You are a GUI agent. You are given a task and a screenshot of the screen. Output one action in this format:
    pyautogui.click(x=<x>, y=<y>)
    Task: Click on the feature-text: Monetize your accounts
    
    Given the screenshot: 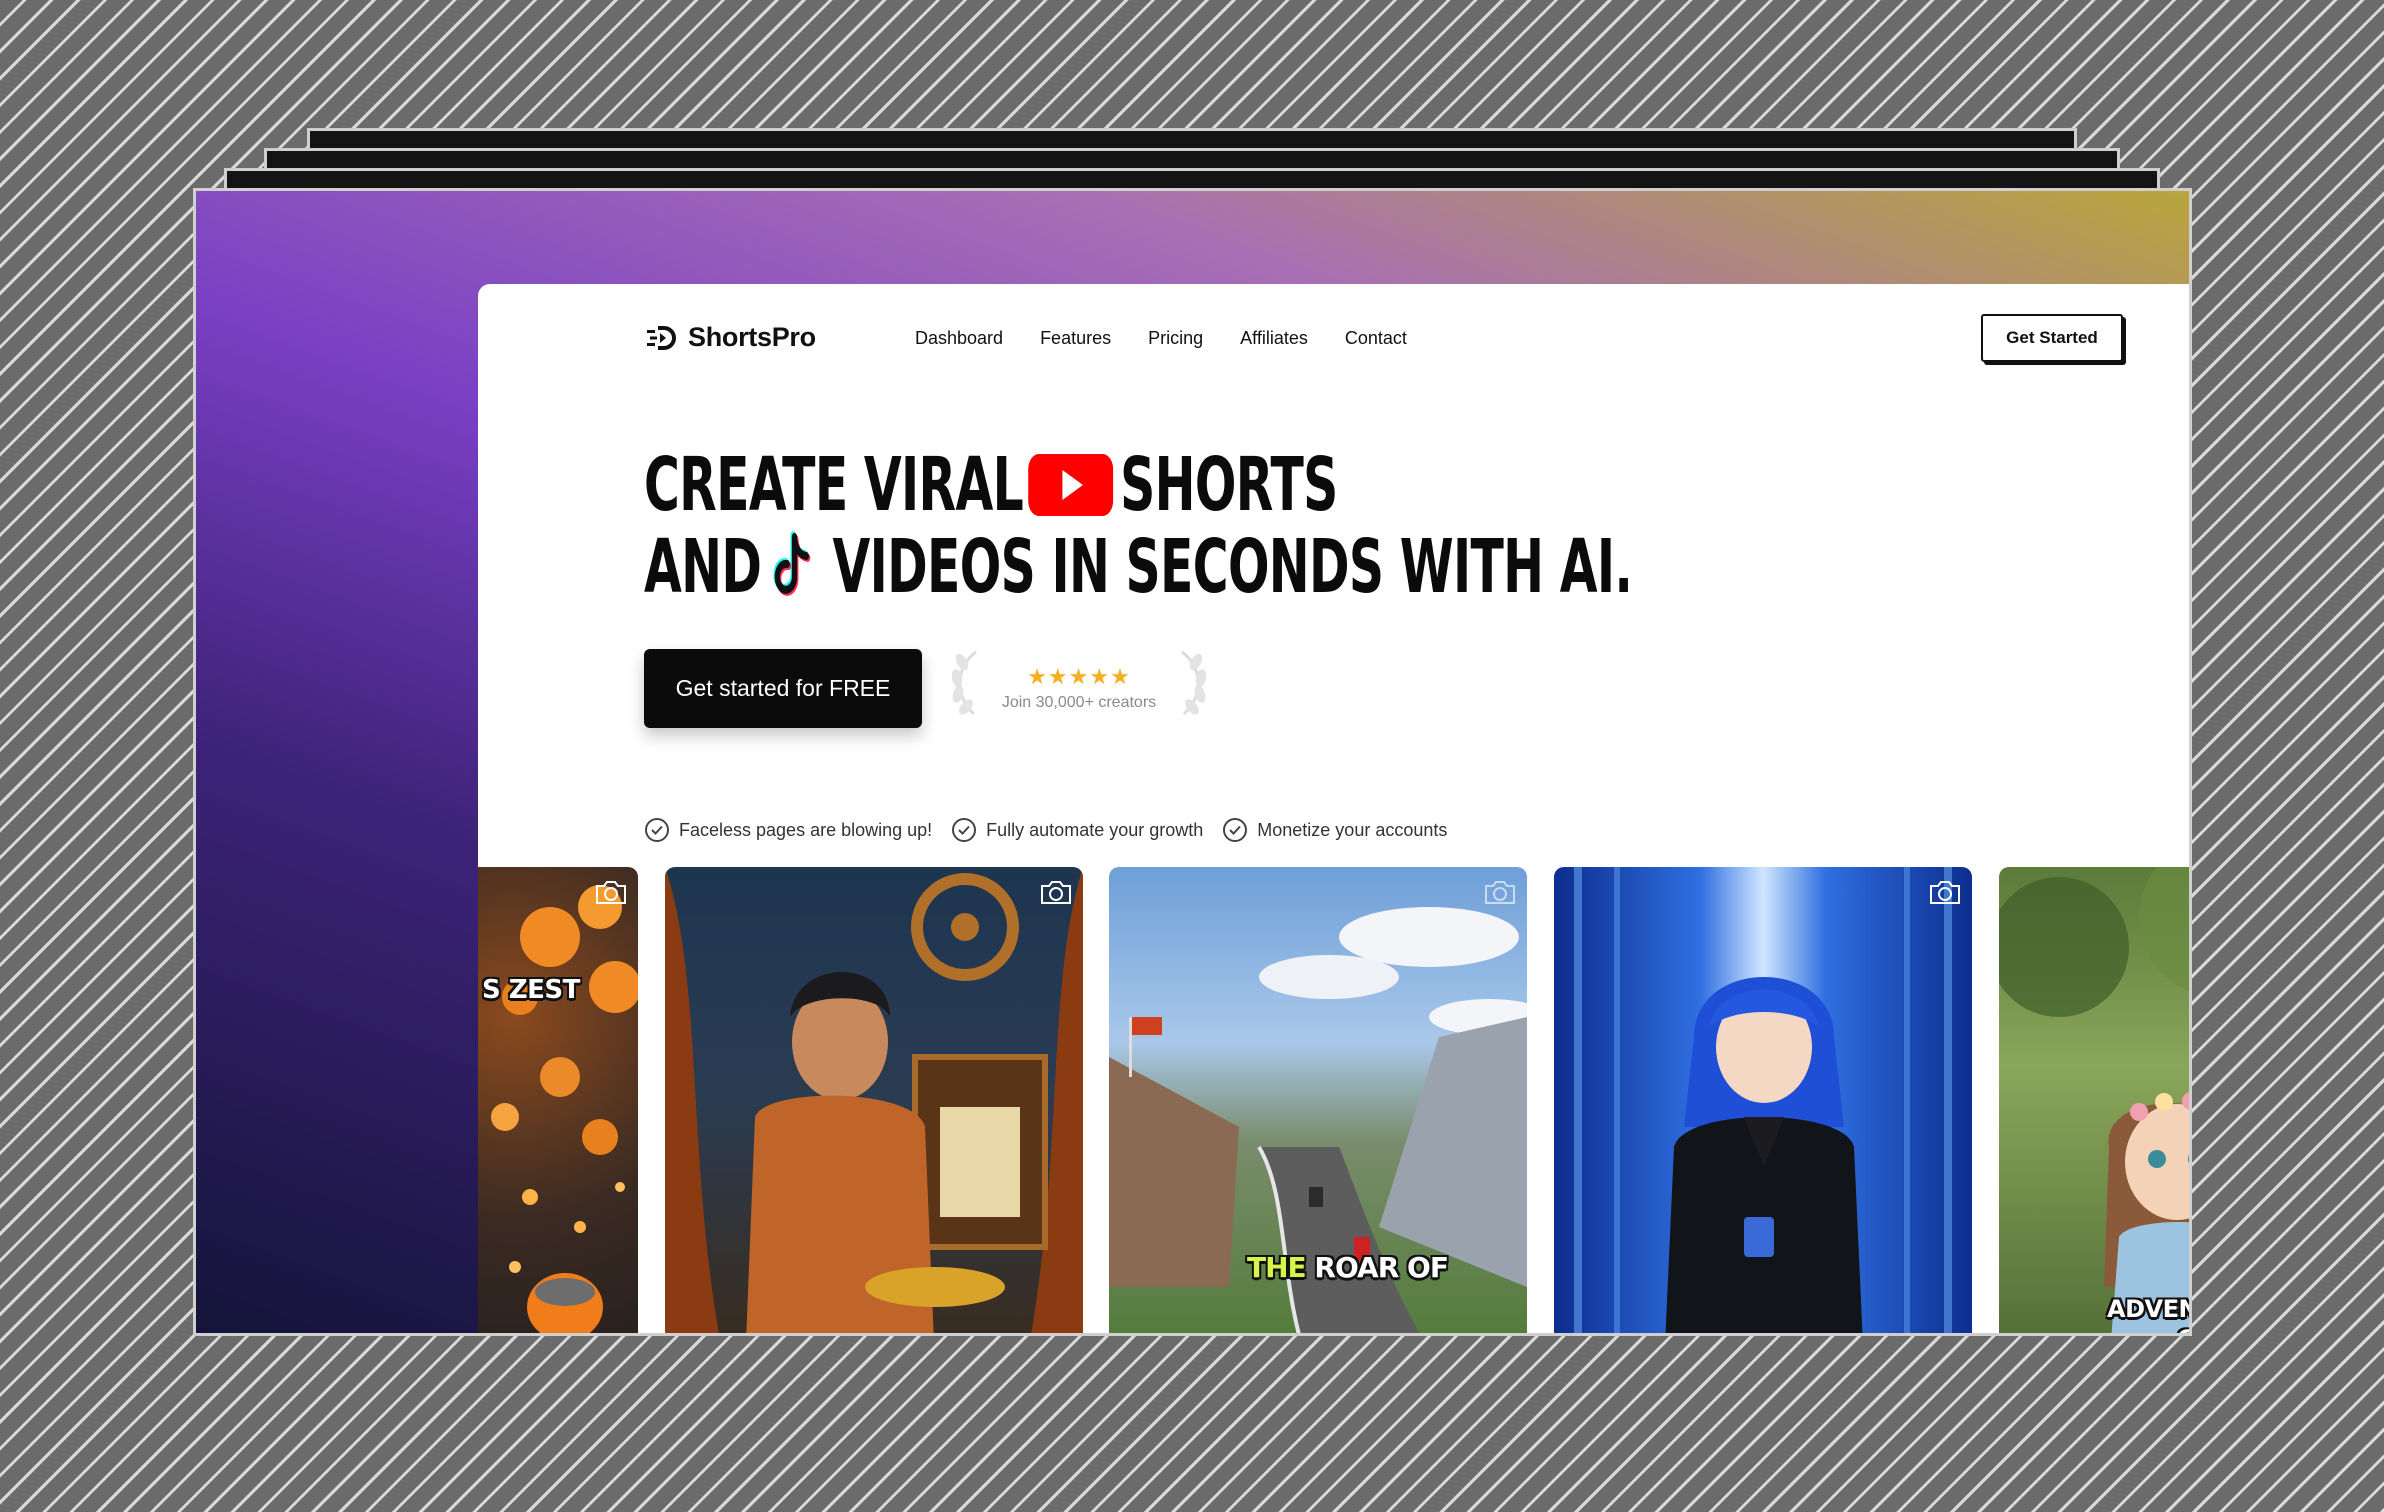 What is the action you would take?
    pyautogui.click(x=1352, y=829)
    